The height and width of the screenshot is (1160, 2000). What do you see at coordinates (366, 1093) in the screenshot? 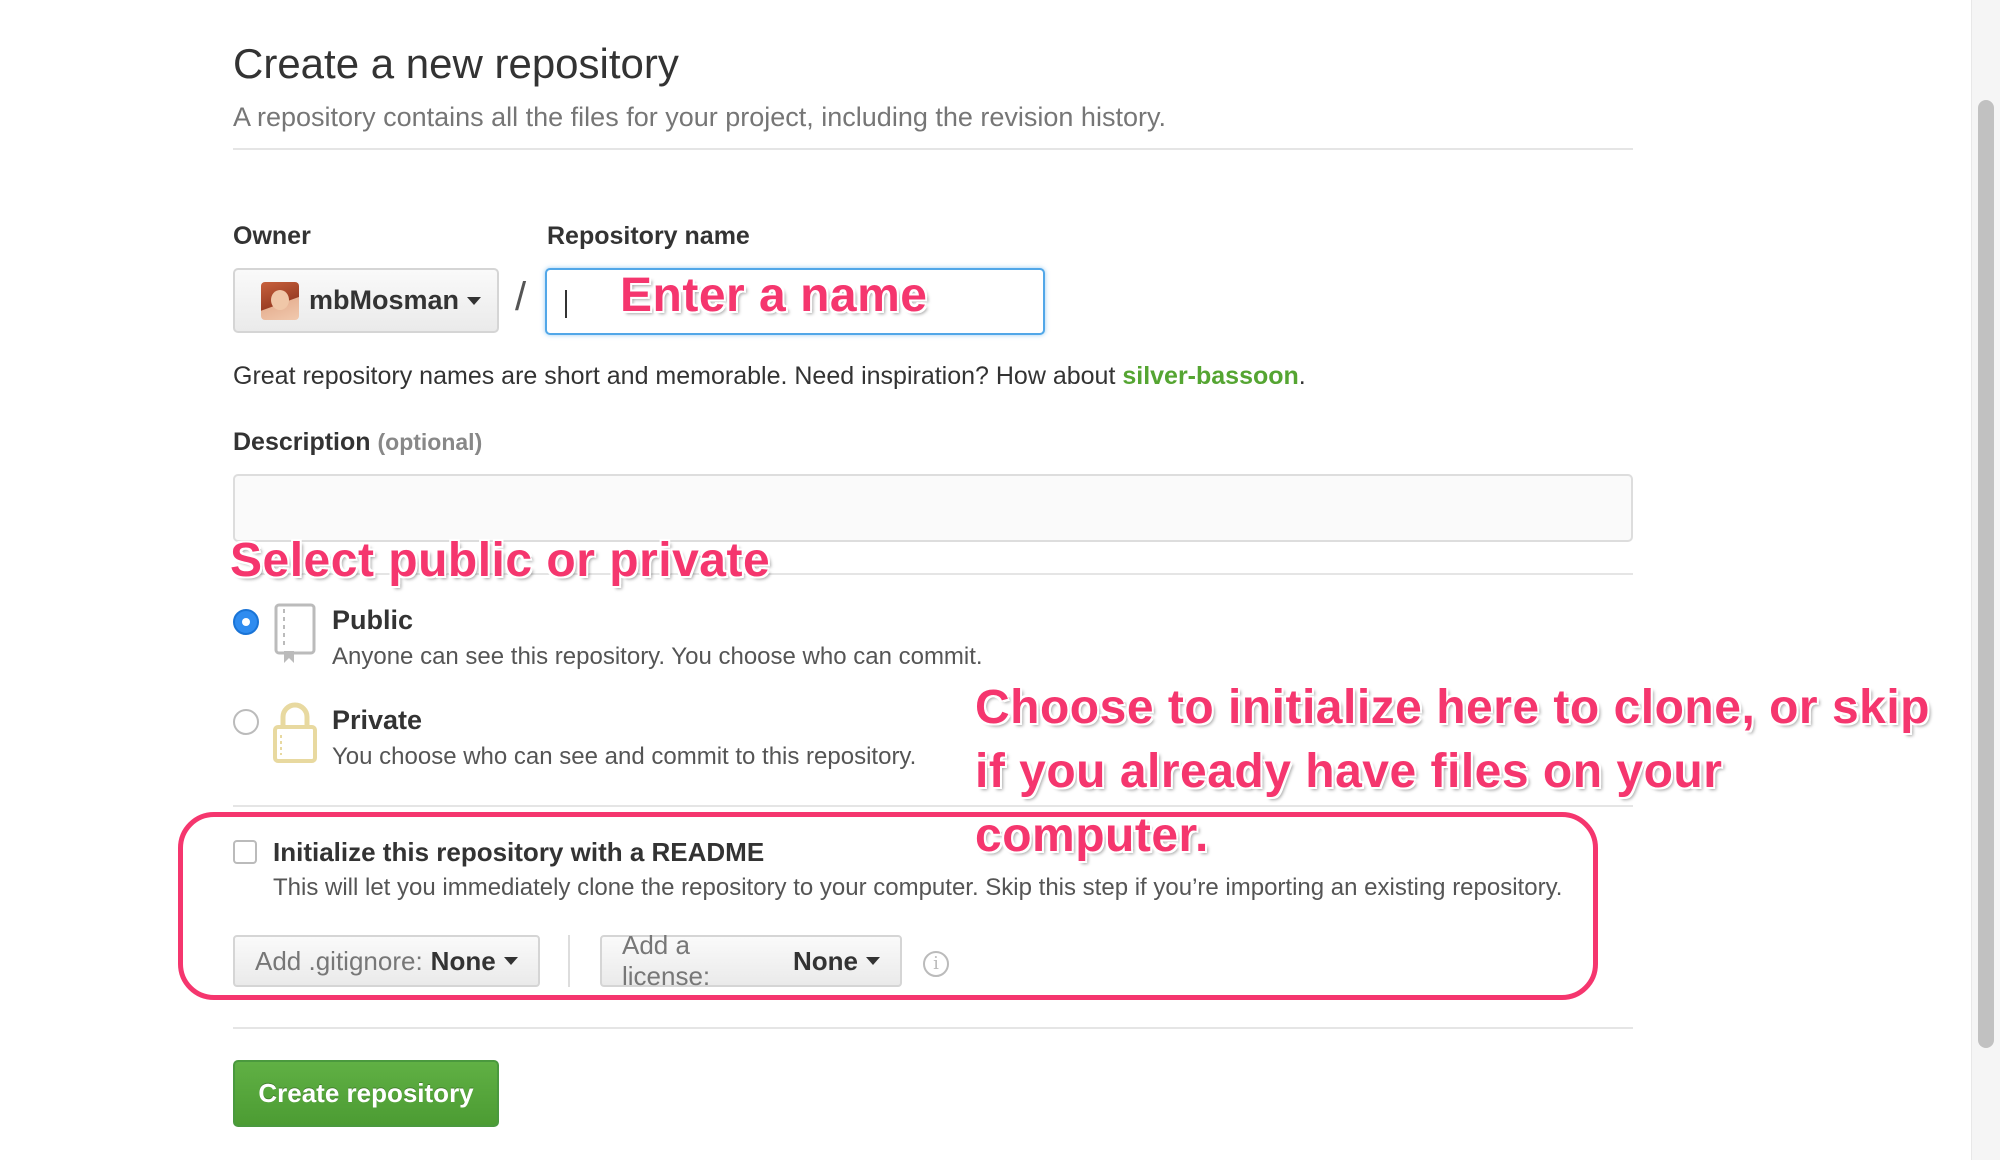
I see `create-repository-button: Create repository` at bounding box center [366, 1093].